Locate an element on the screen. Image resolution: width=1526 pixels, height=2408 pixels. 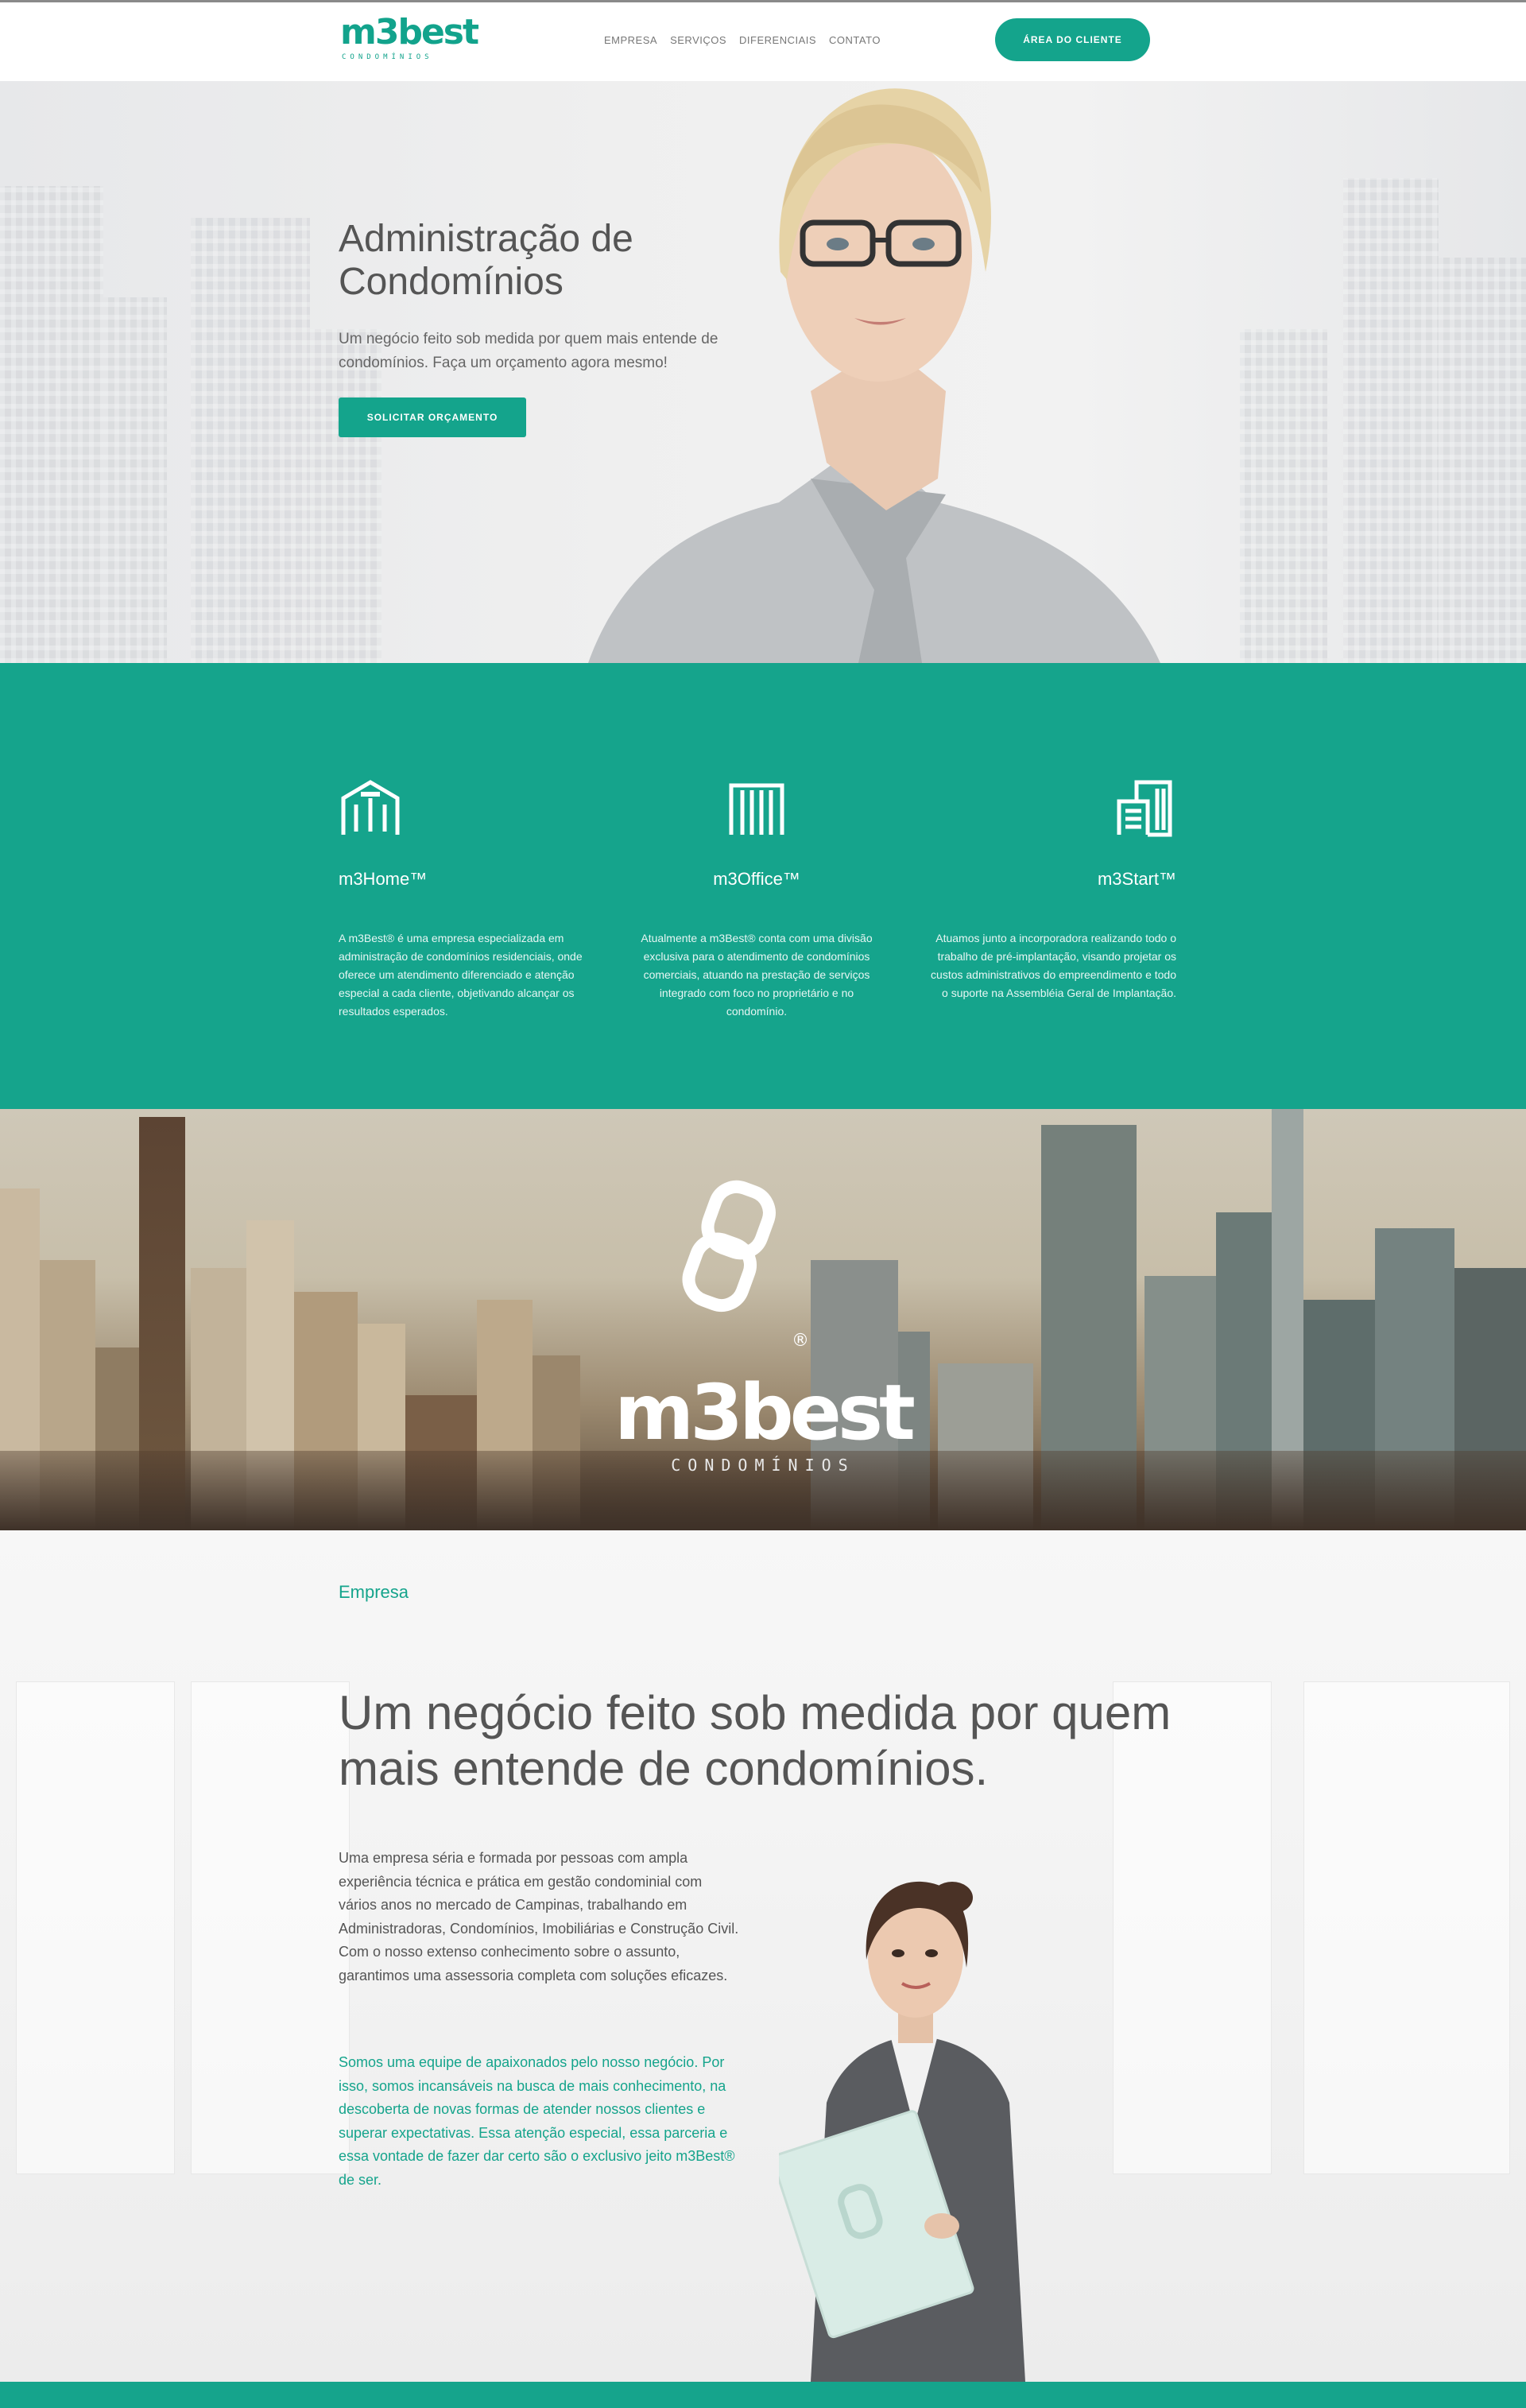
service-title: m3Home™ is located at coordinates (383, 879).